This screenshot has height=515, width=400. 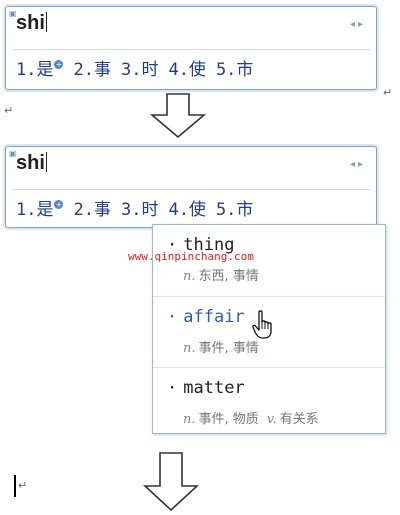 What do you see at coordinates (191, 187) in the screenshot?
I see `ime-window-bottom: ▣ shi ◂▸ 1.是 +2.事 3.时 4.使 5.市` at bounding box center [191, 187].